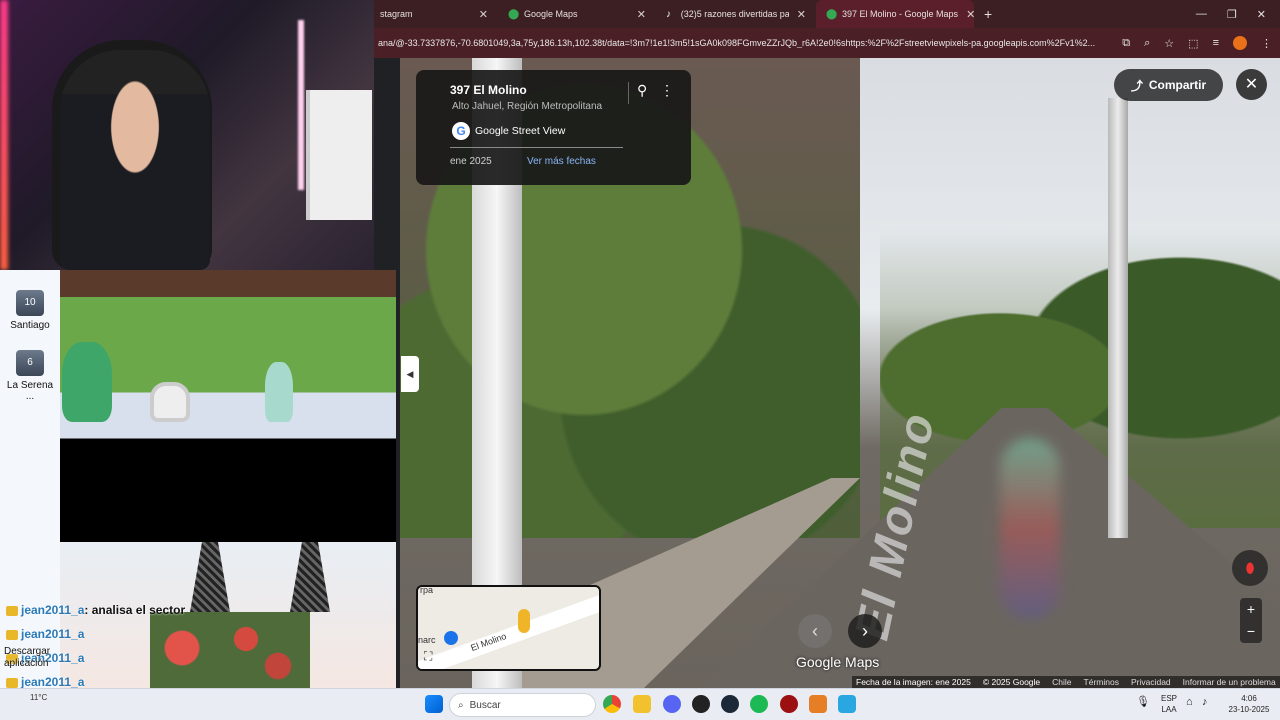 The image size is (1280, 720). What do you see at coordinates (1229, 682) in the screenshot?
I see `report-problem-link: Informar de un problema` at bounding box center [1229, 682].